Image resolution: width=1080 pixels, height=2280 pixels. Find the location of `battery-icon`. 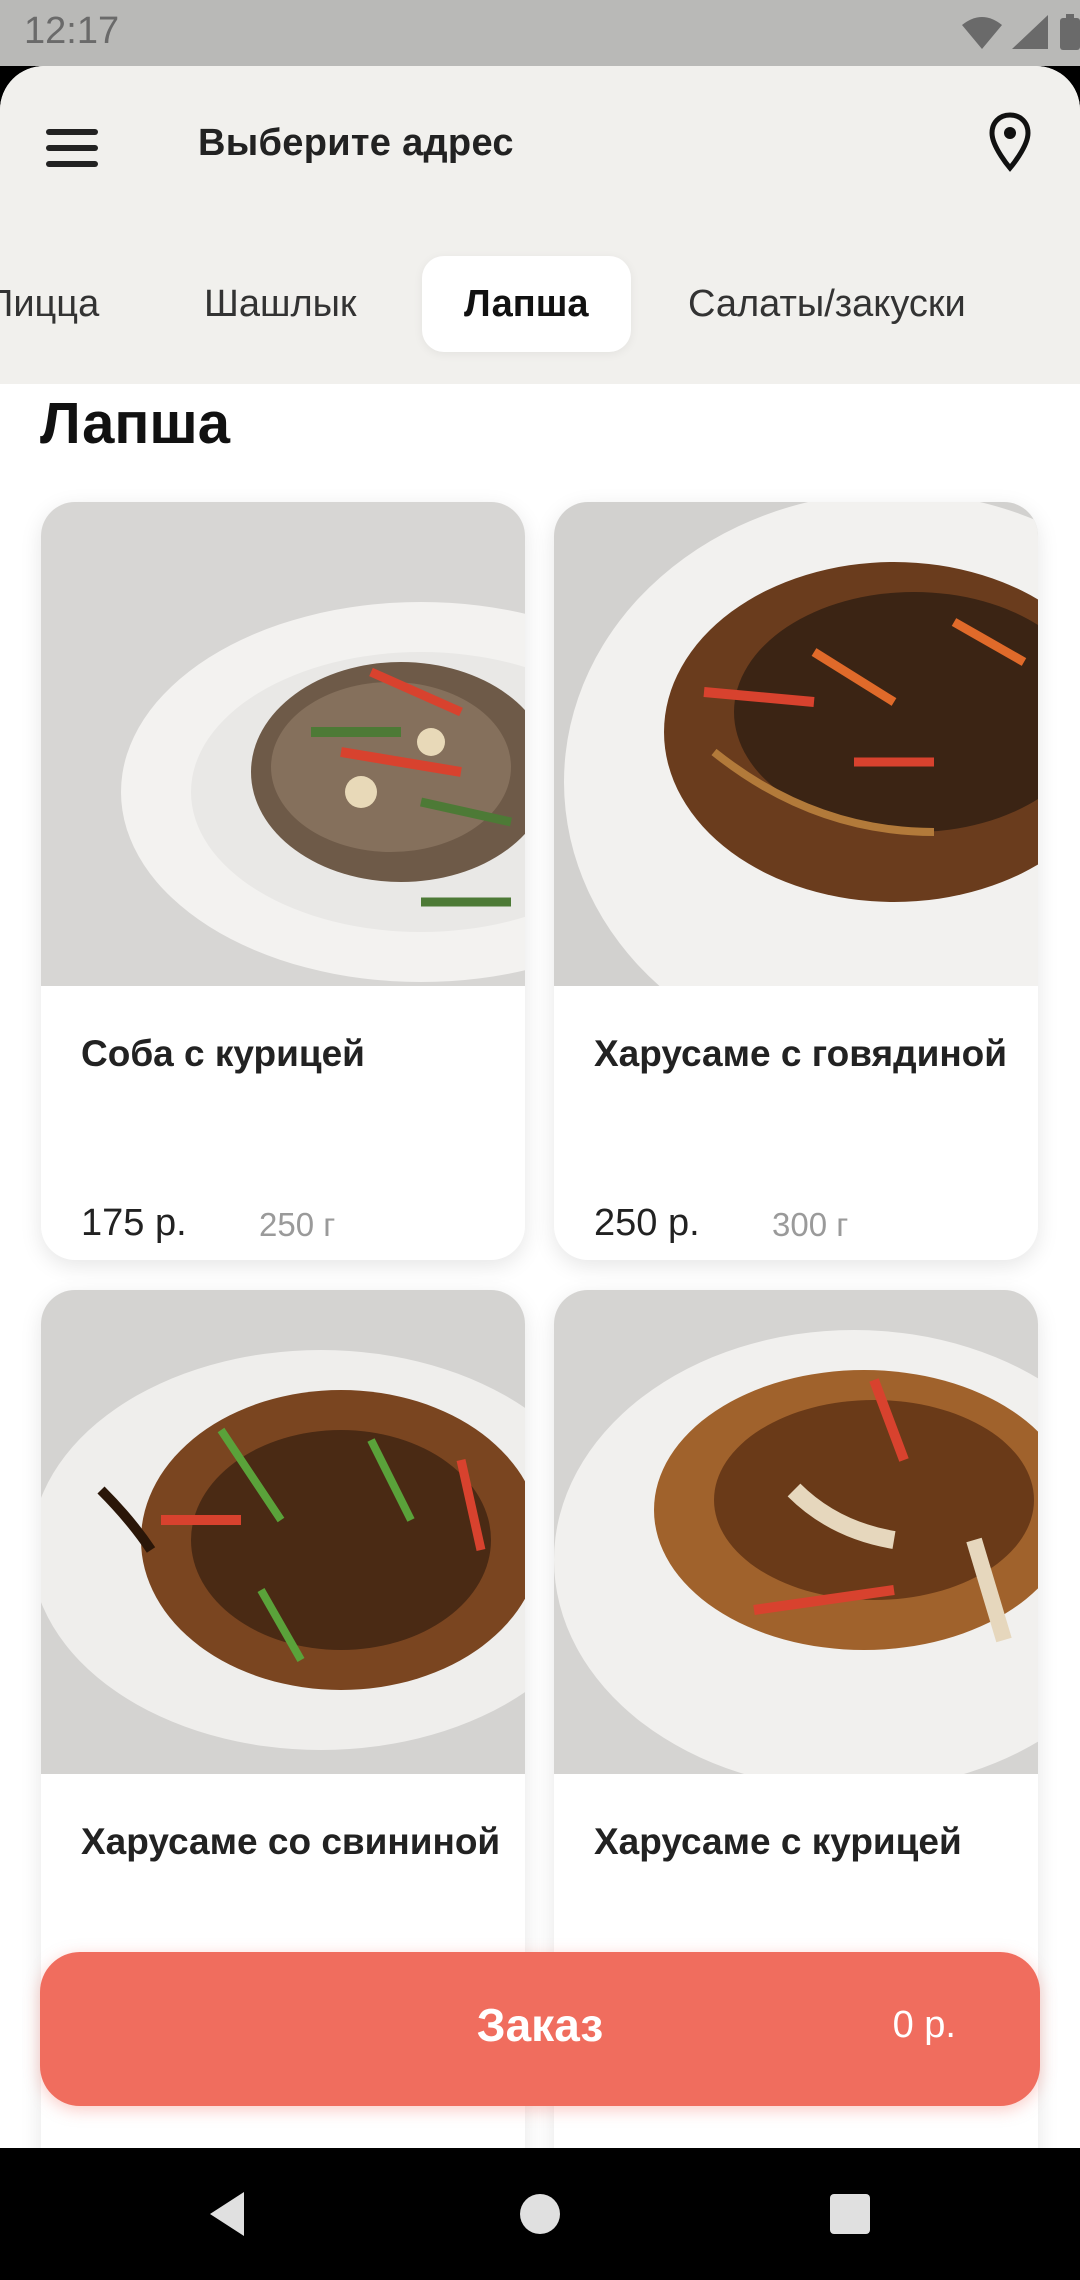

battery-icon is located at coordinates (1070, 32).